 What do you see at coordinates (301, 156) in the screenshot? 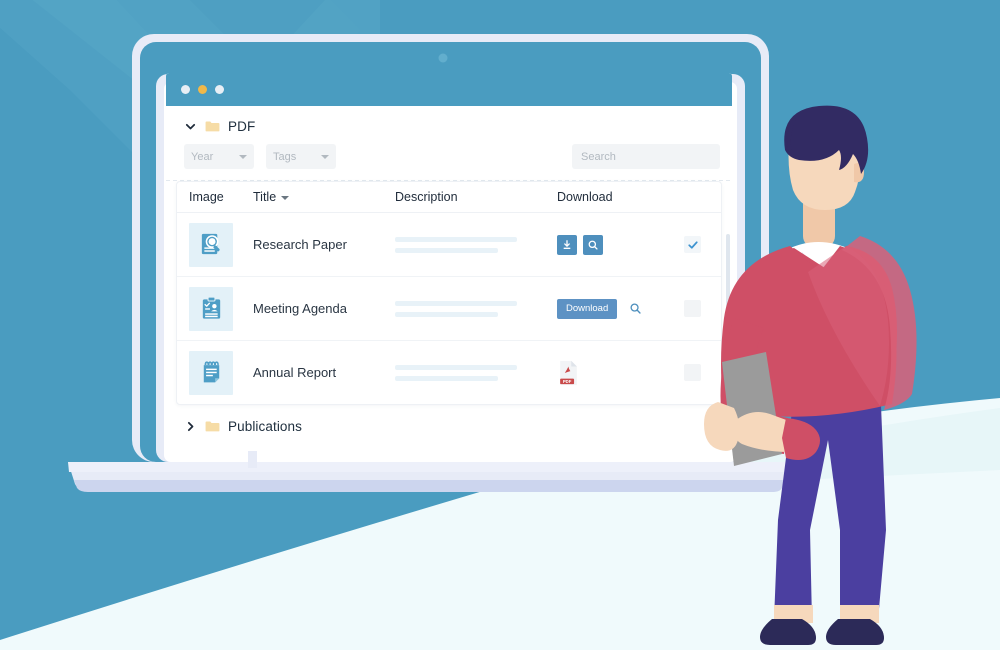
I see `tags-select: Tags` at bounding box center [301, 156].